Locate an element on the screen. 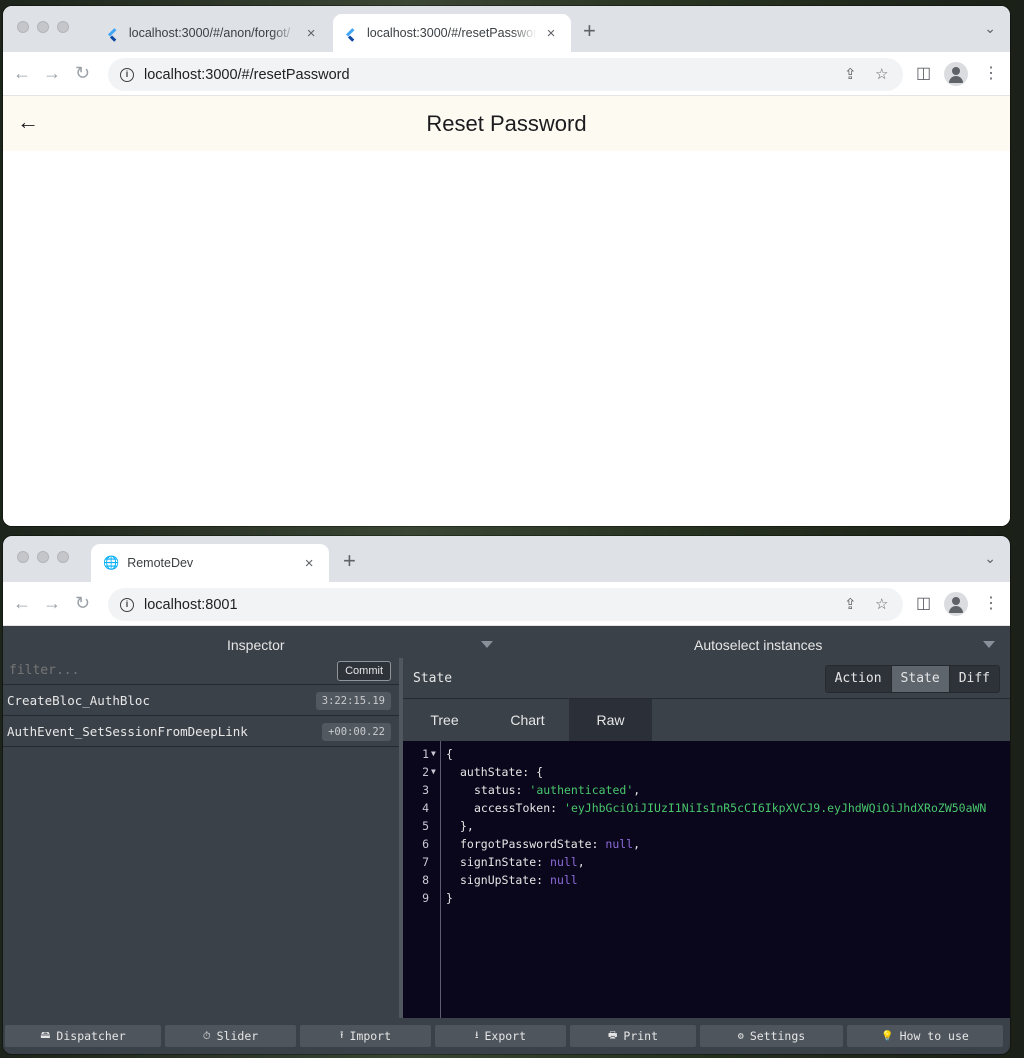  json-value: 'authenticated' is located at coordinates (581, 790).